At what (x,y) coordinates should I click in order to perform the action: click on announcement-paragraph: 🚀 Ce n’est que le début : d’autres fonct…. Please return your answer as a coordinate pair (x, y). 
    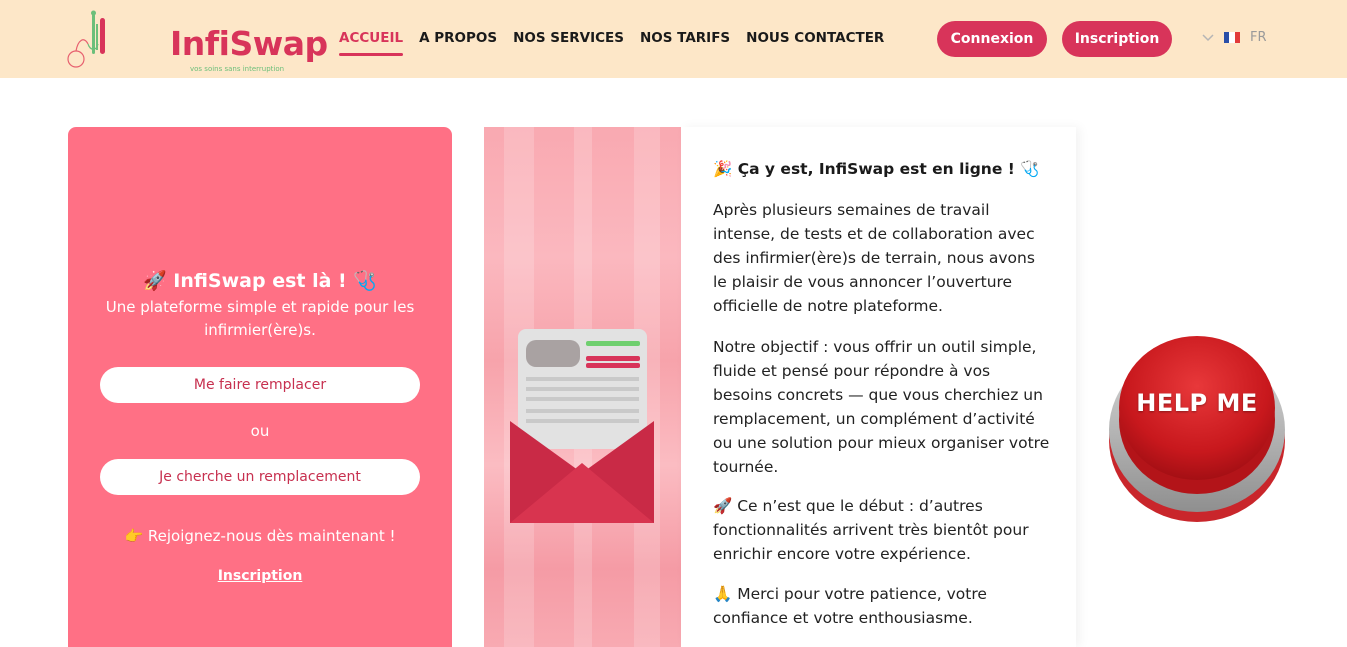
    Looking at the image, I should click on (871, 530).